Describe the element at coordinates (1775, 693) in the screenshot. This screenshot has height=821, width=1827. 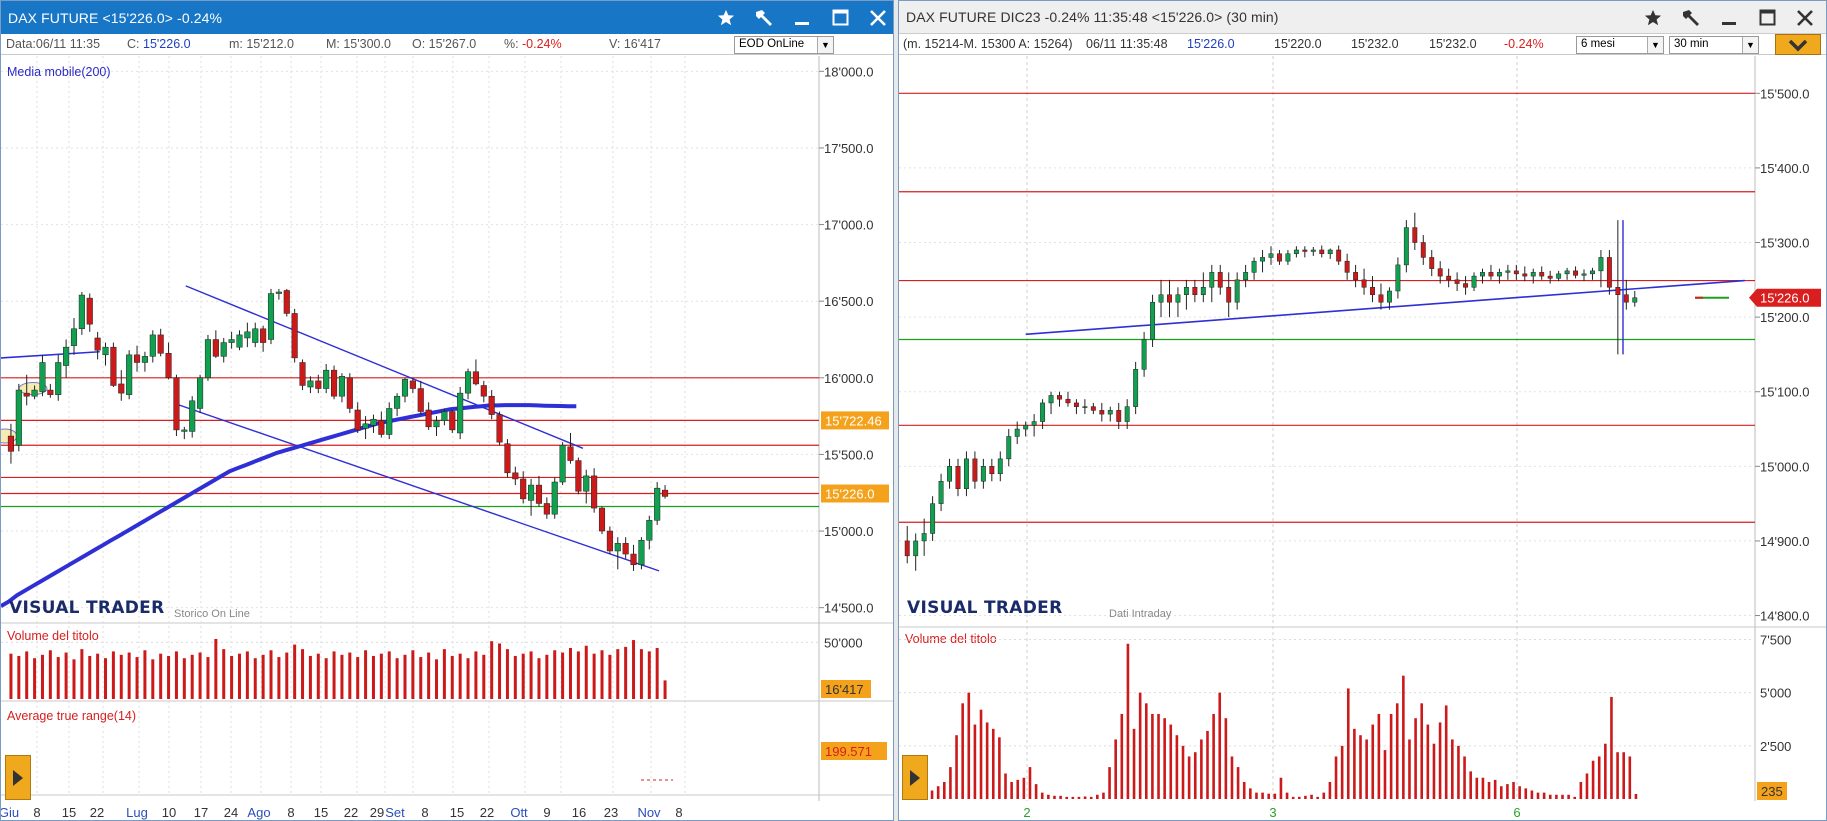
I see `volume-tick-label: 5'000` at that location.